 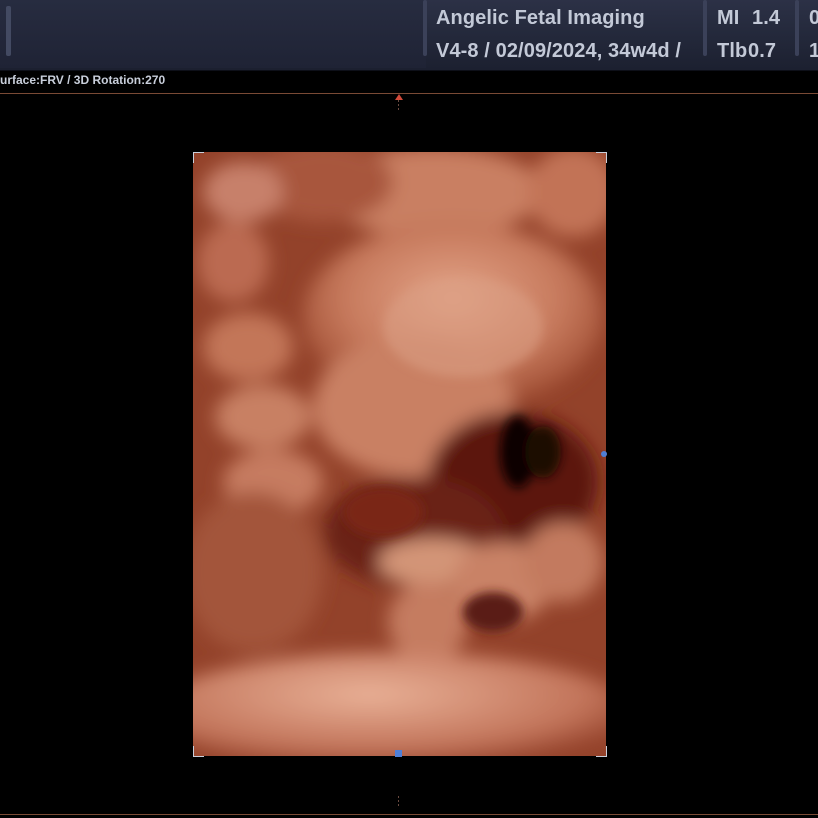 What do you see at coordinates (213, 34) in the screenshot?
I see `header-blank-panel` at bounding box center [213, 34].